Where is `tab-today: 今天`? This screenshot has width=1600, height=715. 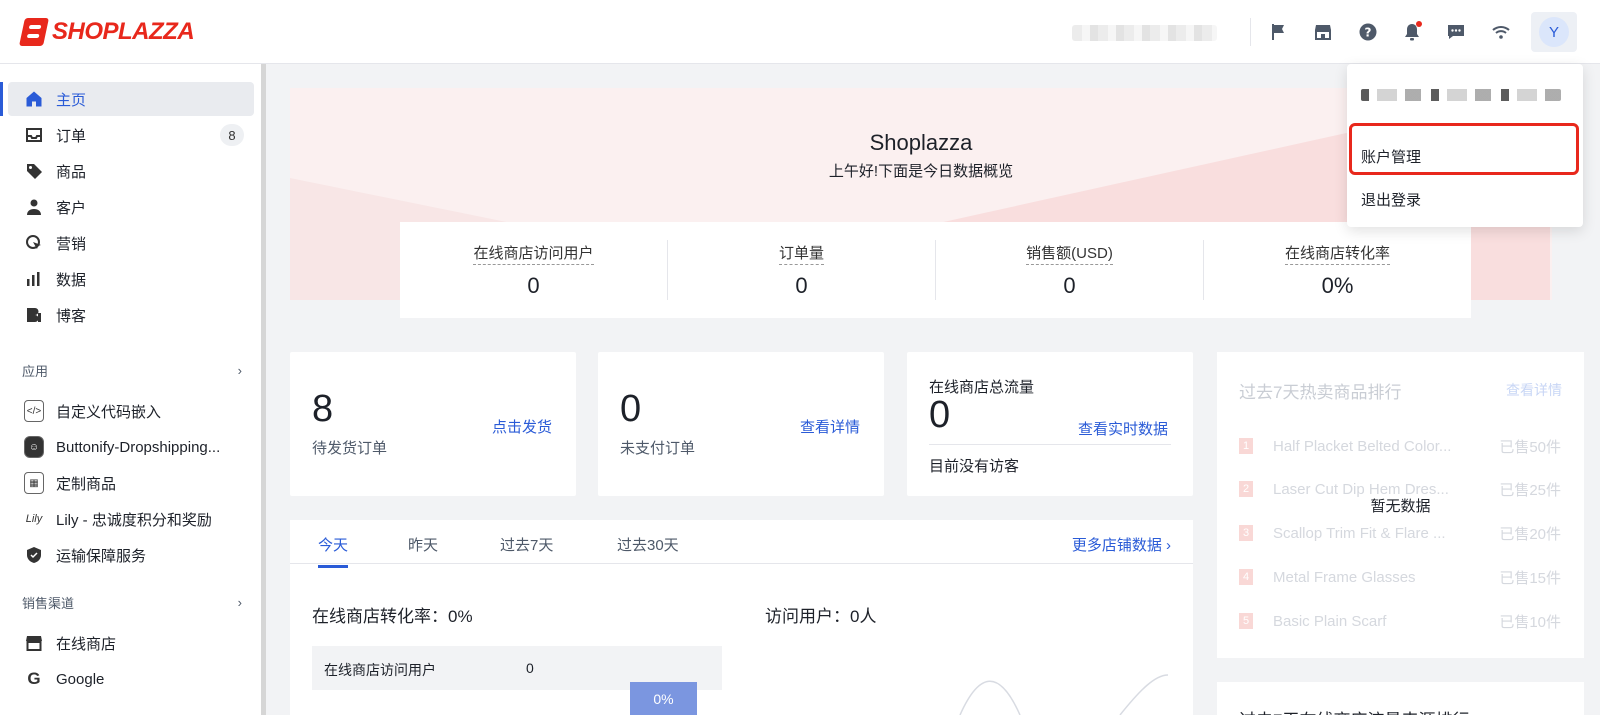 tab-today: 今天 is located at coordinates (333, 551).